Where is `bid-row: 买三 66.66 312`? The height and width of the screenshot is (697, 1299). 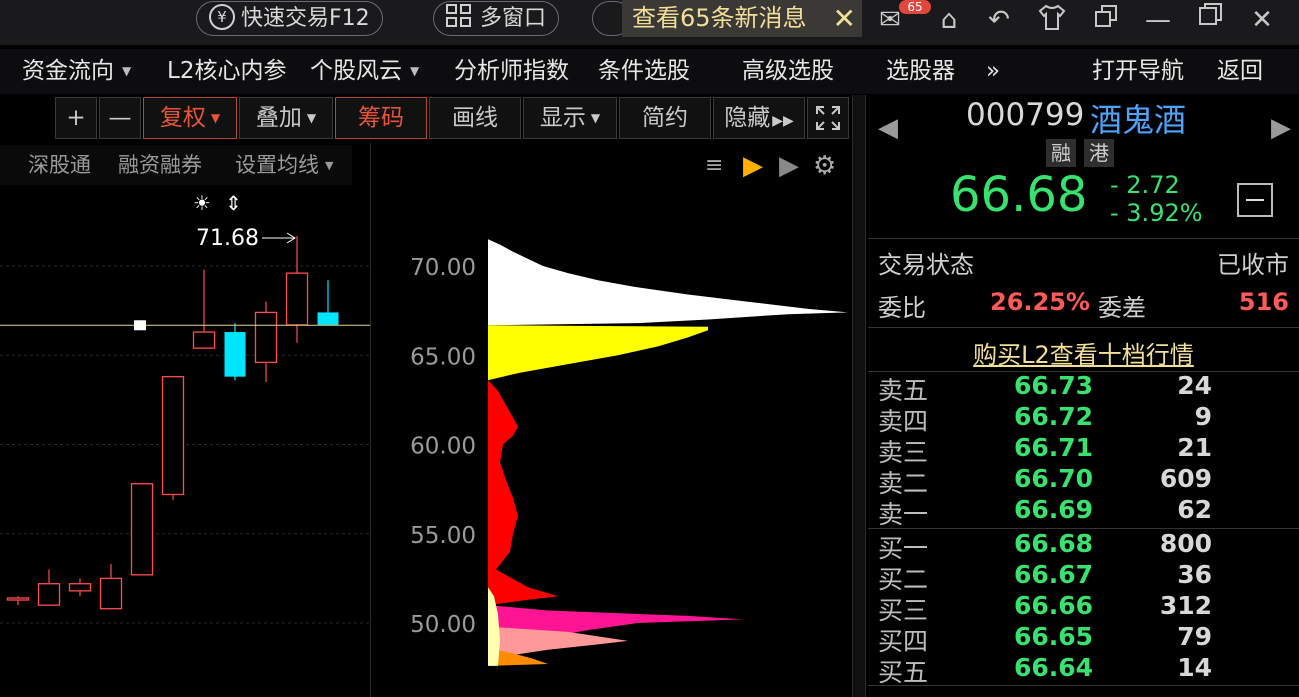 bid-row: 买三 66.66 312 is located at coordinates (1083, 608).